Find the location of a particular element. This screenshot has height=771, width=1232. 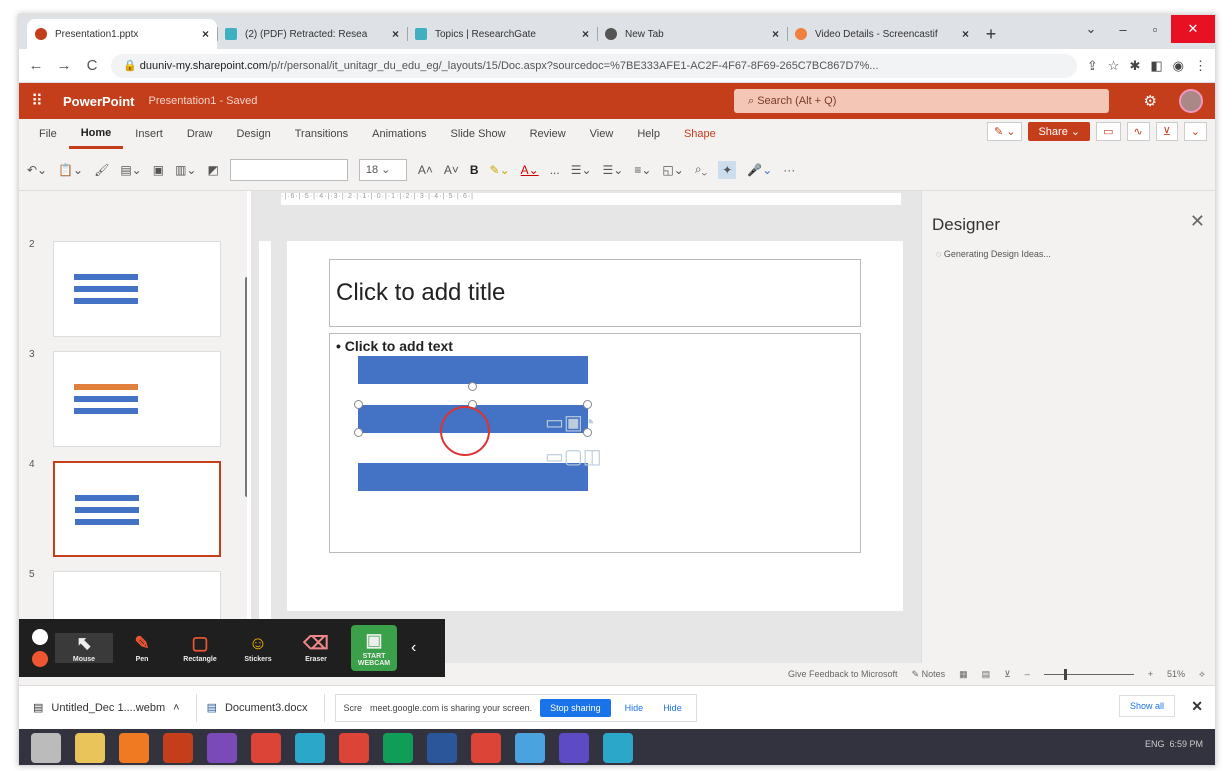

format-painter-icon: 🖌 is located at coordinates (101, 170).